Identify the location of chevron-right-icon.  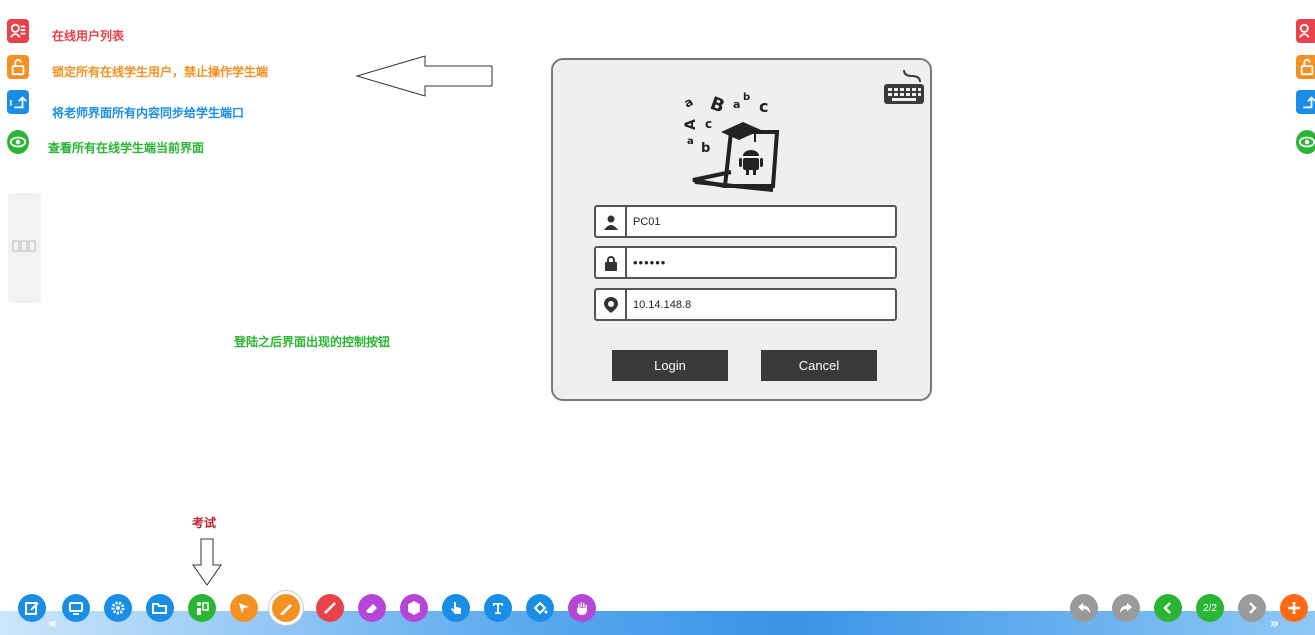
(1253, 608).